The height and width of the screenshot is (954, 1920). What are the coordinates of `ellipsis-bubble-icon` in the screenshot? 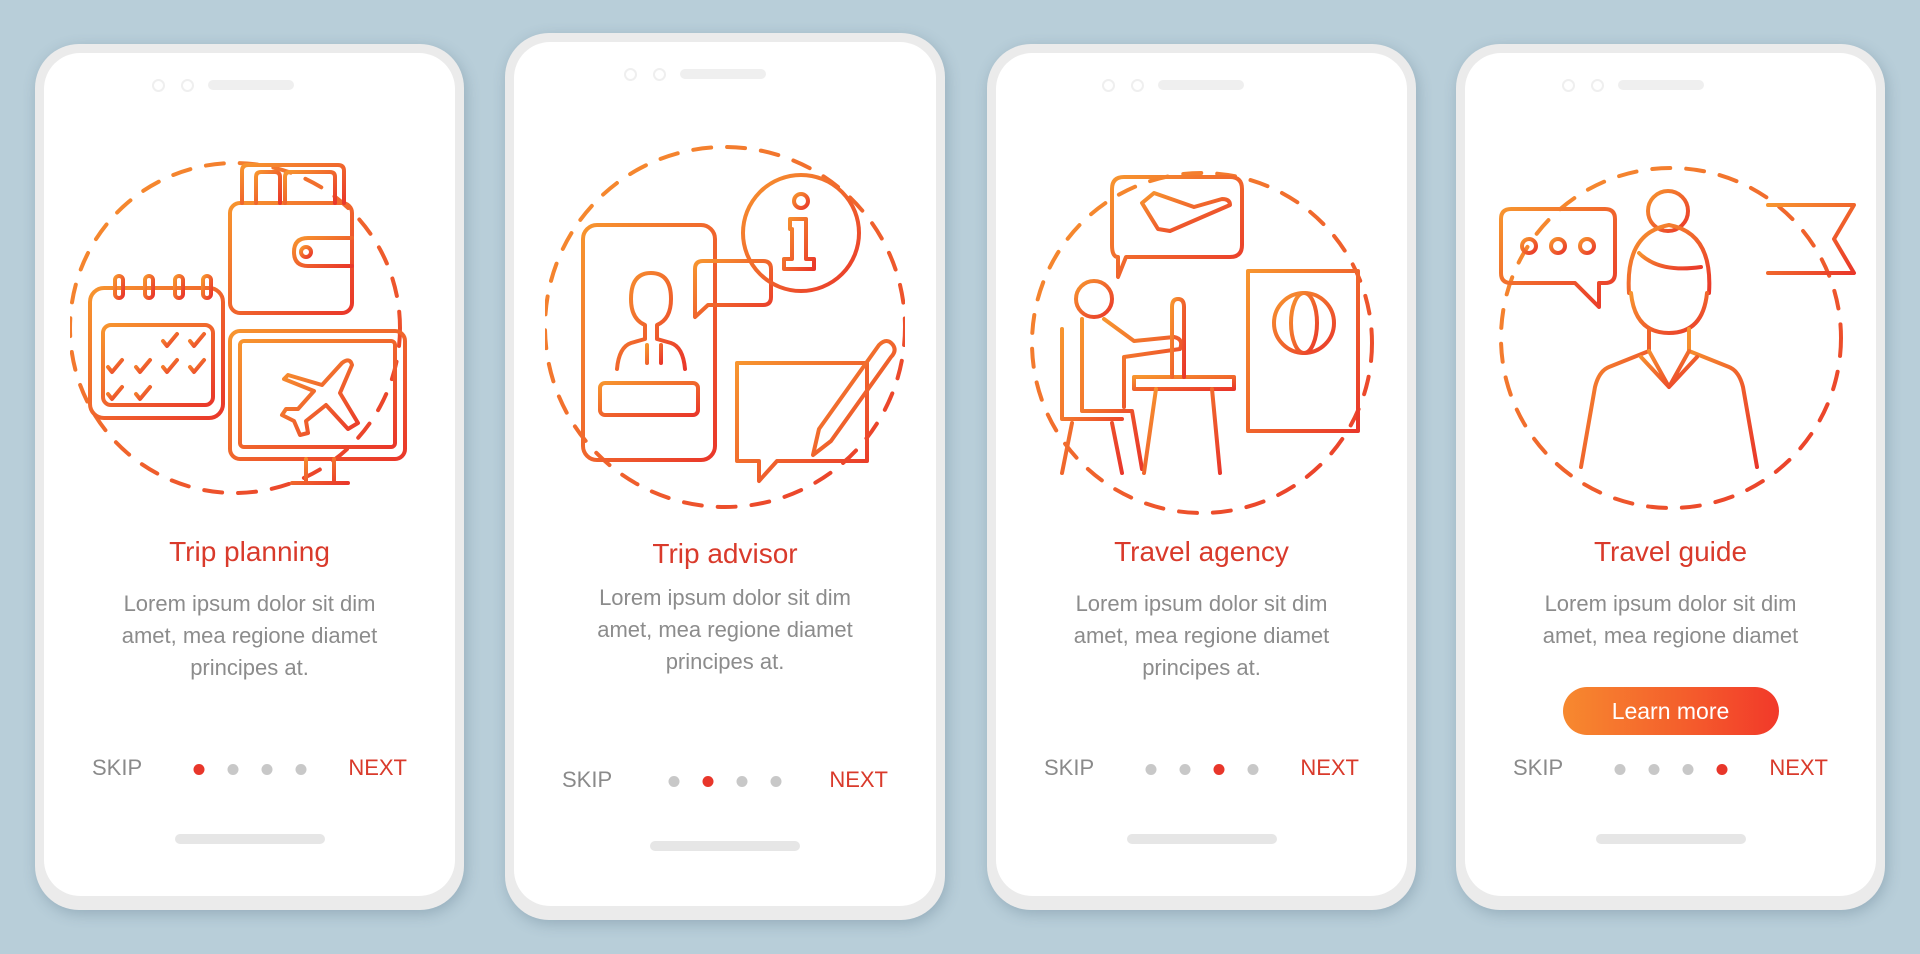 It's located at (1557, 258).